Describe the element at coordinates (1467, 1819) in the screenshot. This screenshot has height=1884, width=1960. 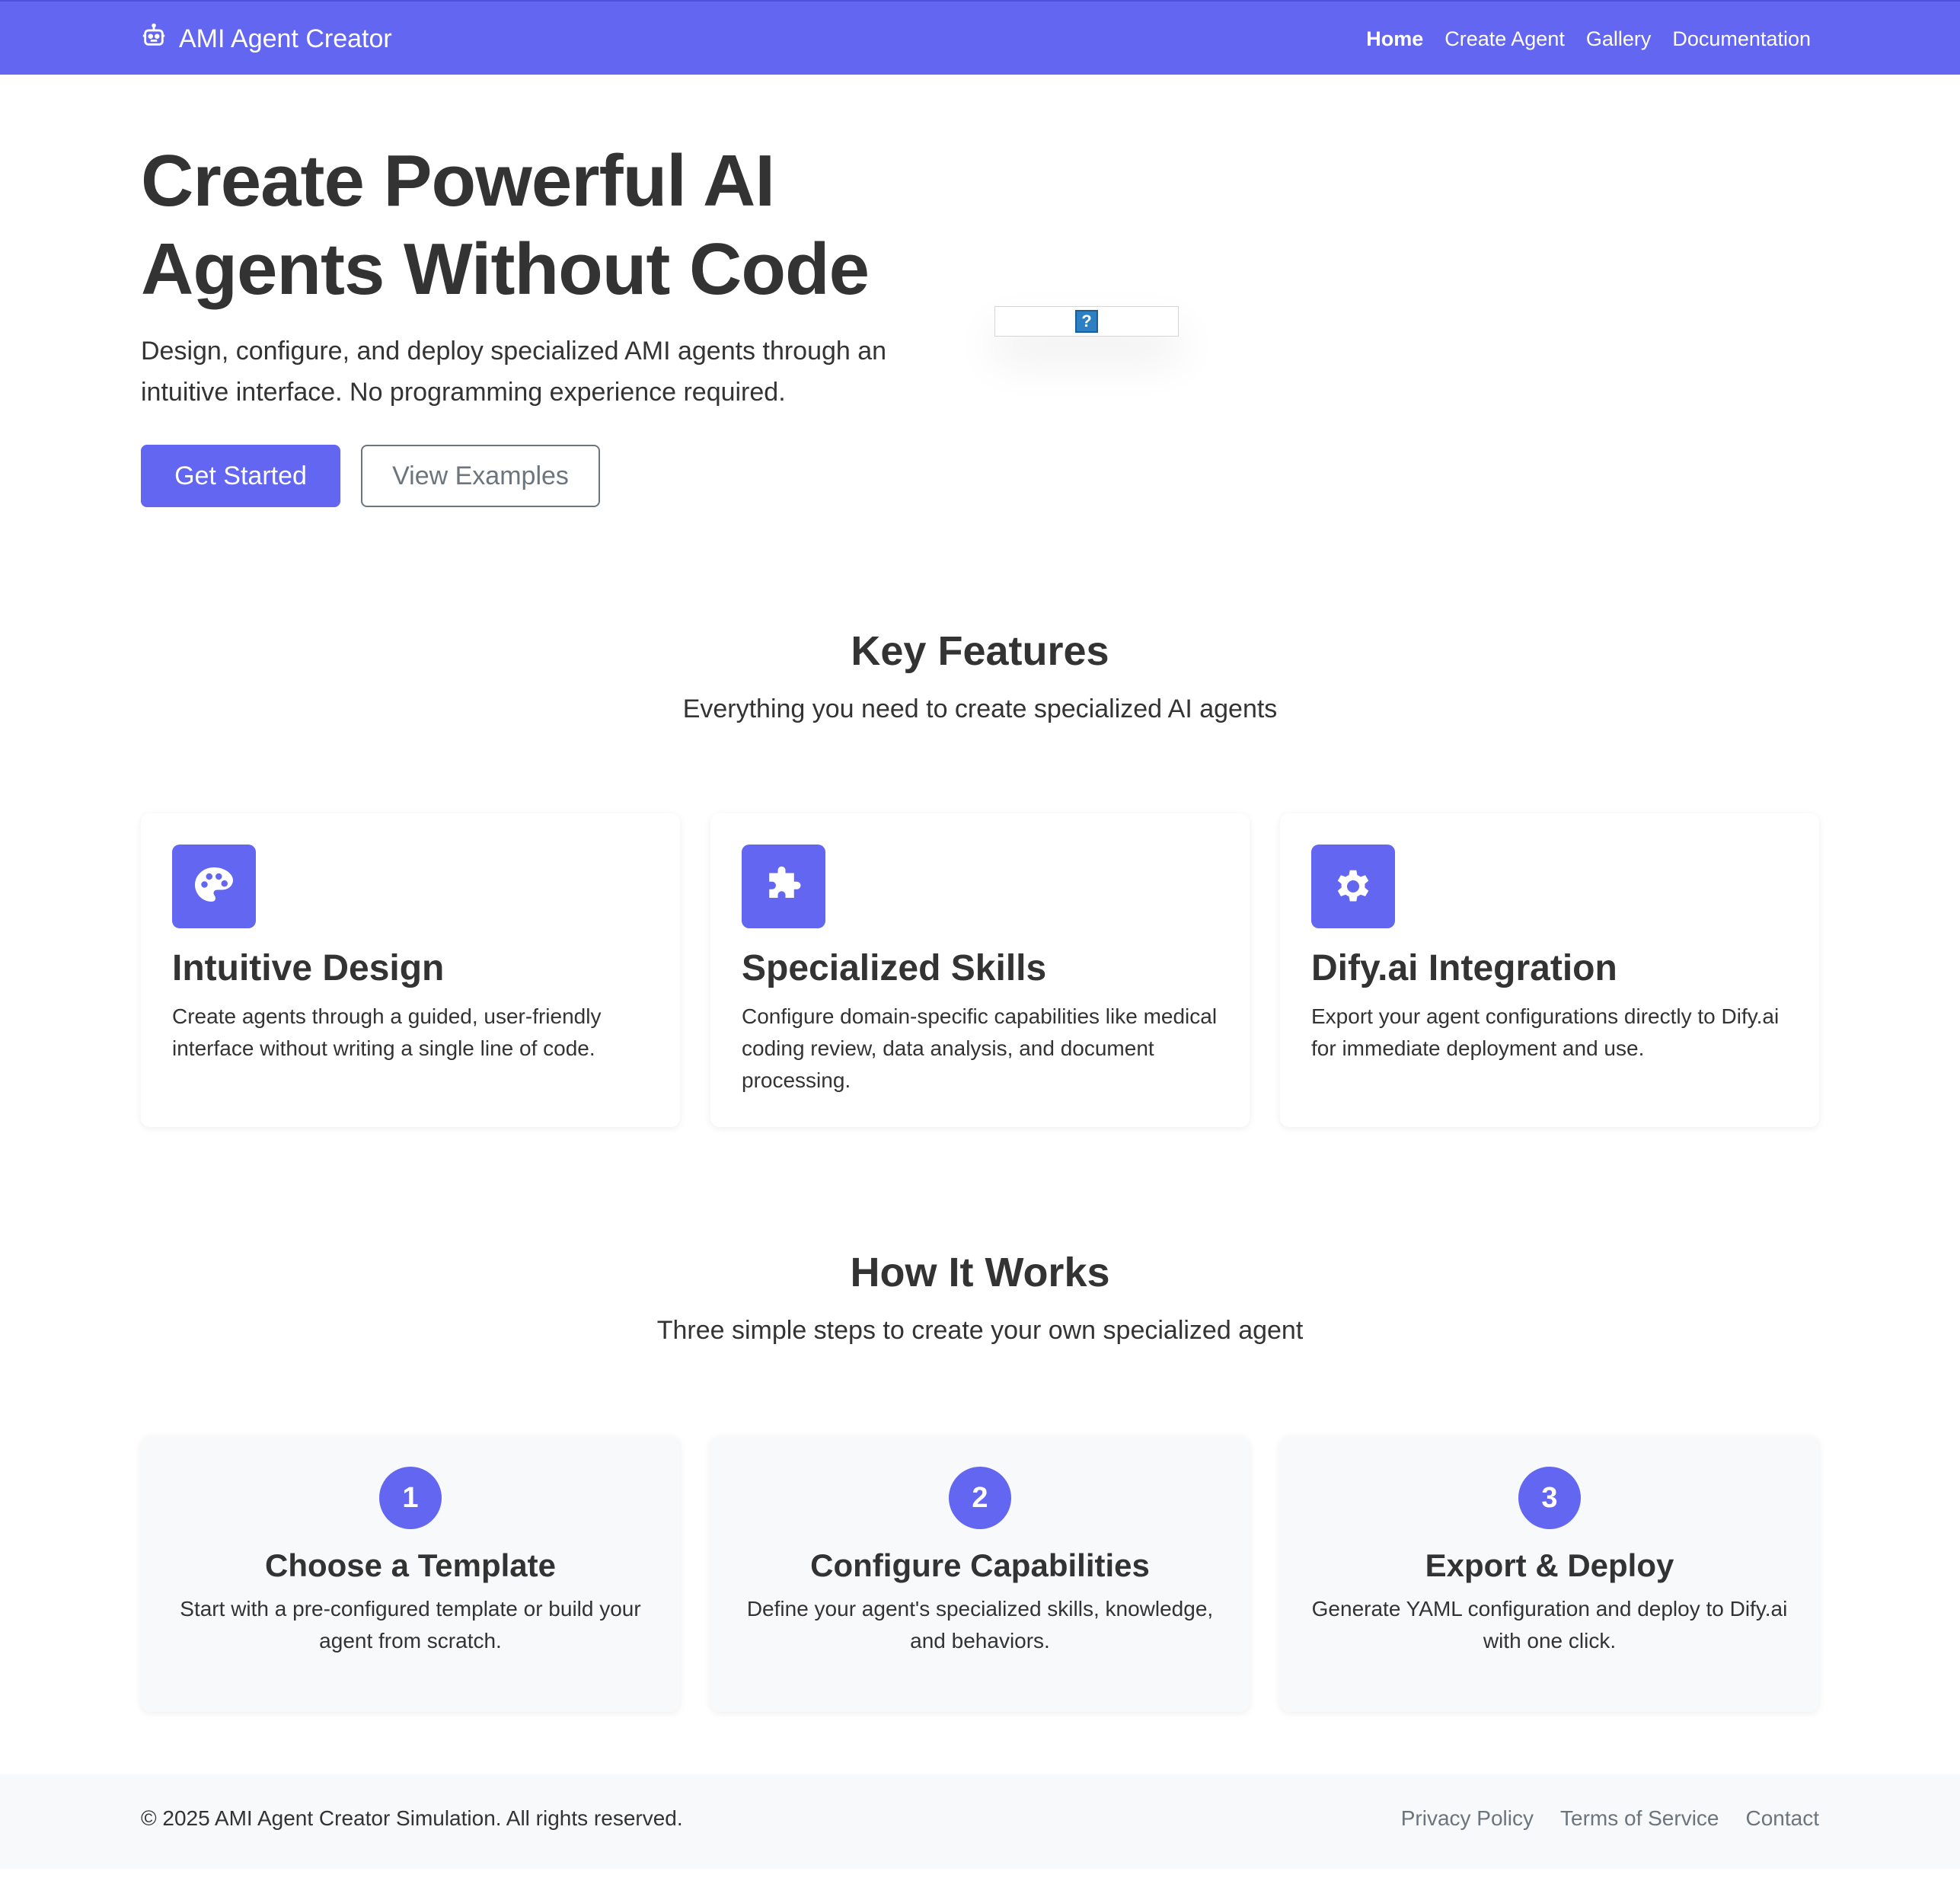
I see `footer-link-privacy-policy: Privacy Policy` at that location.